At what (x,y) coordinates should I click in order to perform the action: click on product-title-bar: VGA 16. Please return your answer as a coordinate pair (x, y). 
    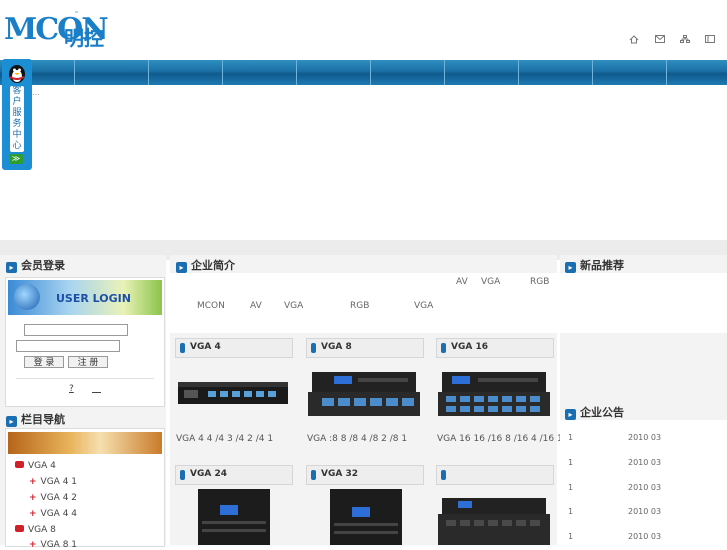
    Looking at the image, I should click on (495, 348).